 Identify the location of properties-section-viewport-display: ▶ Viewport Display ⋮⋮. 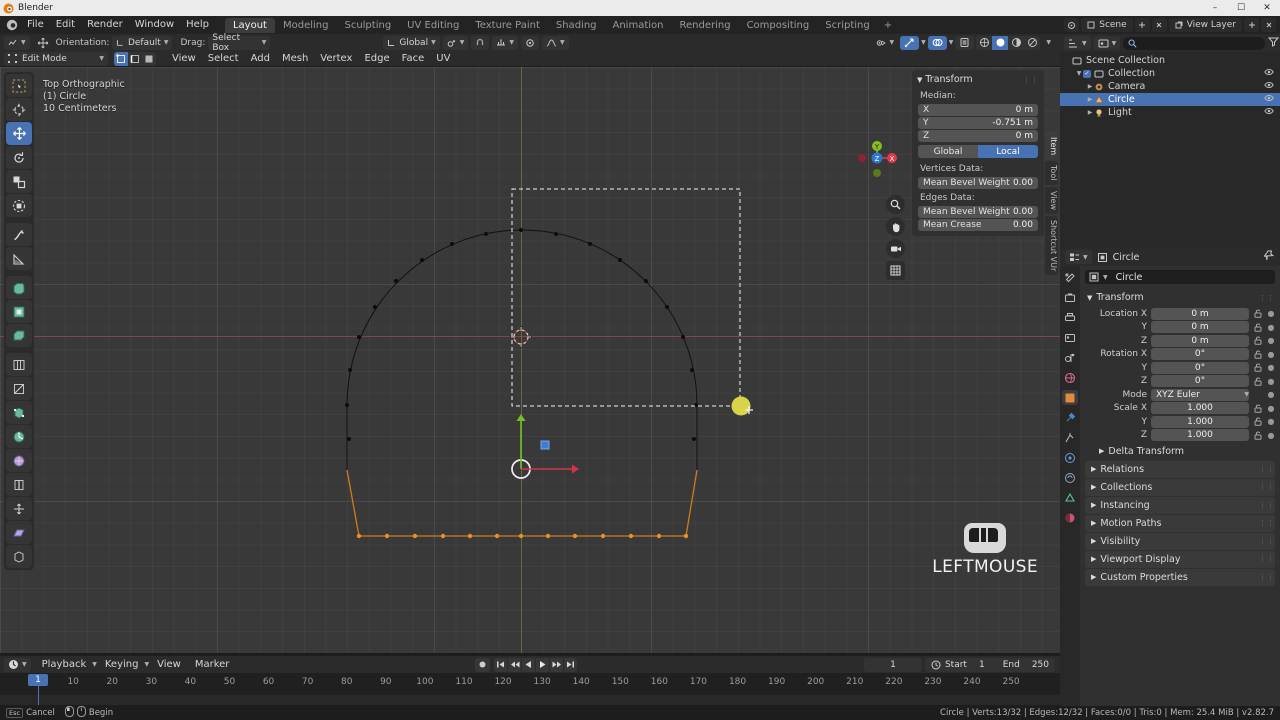
(1180, 559).